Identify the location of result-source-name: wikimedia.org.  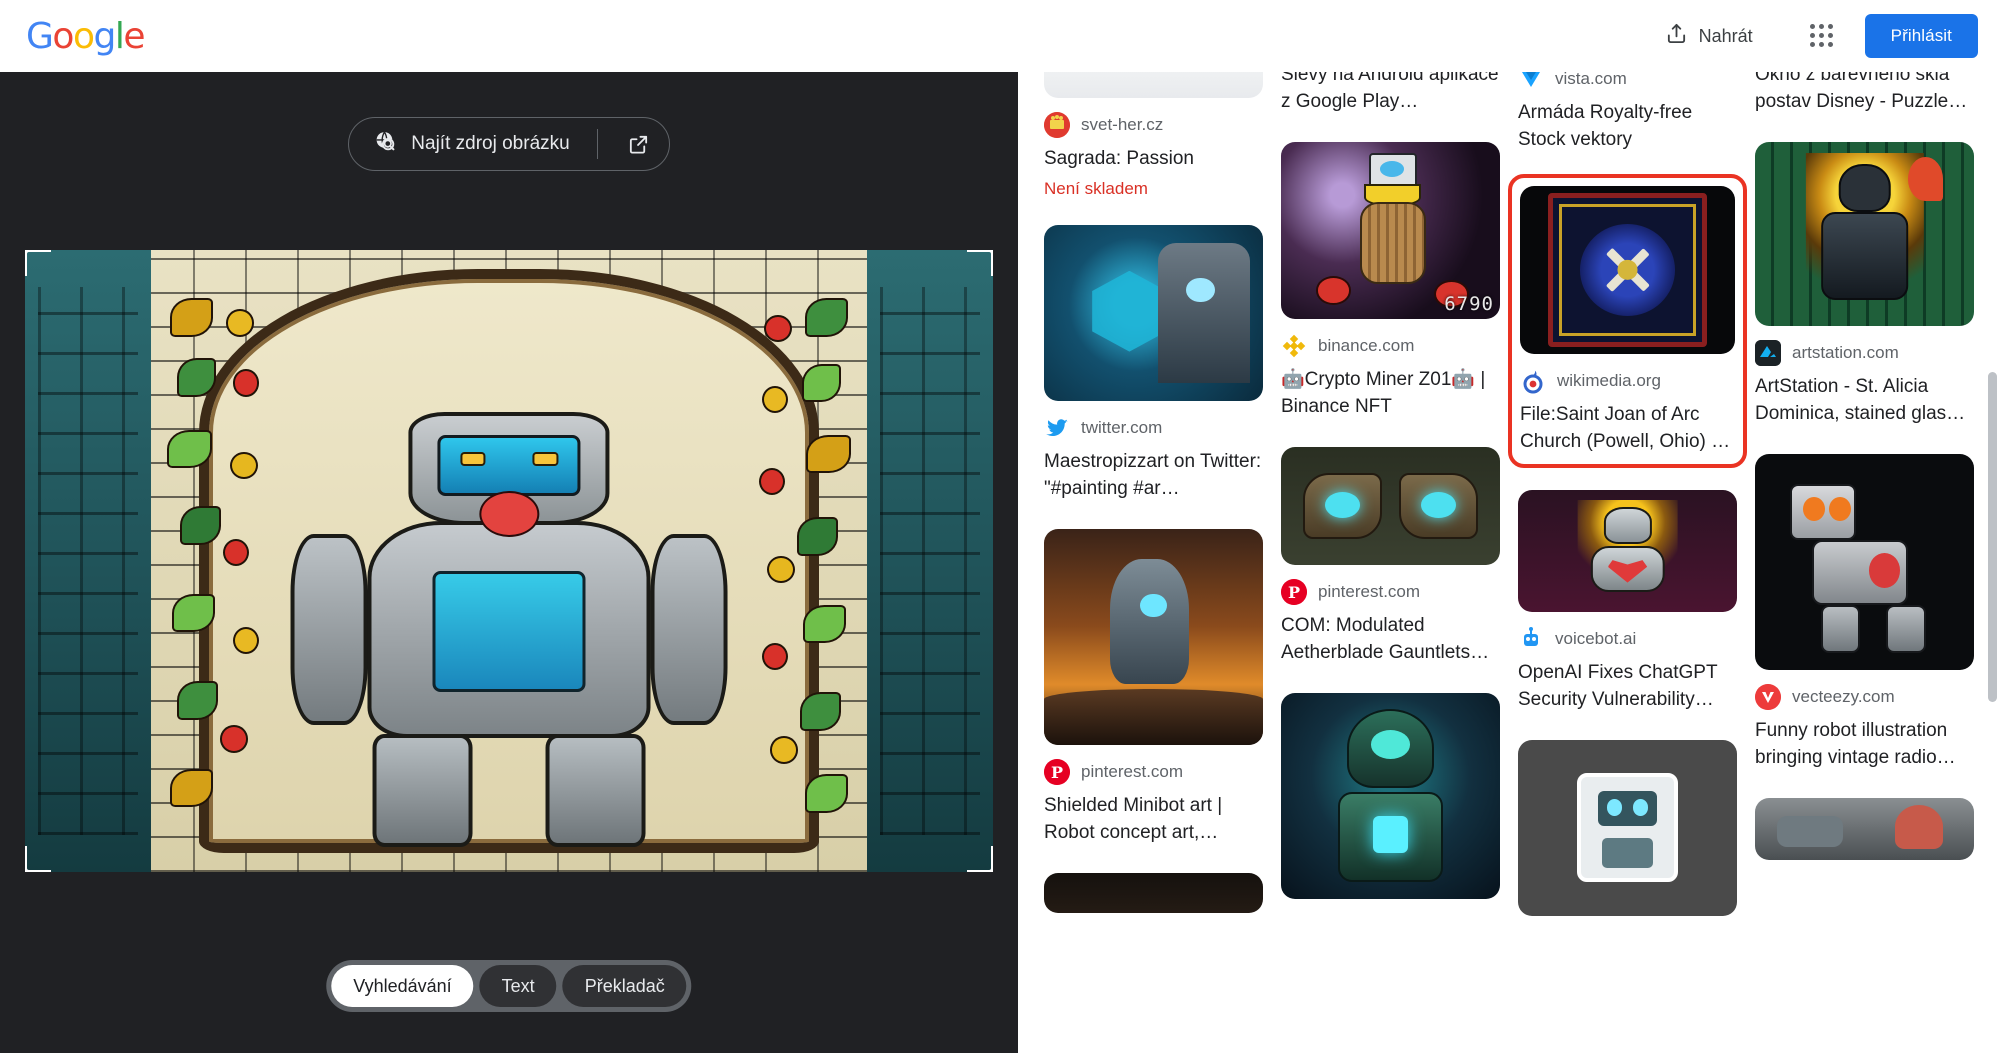
(1609, 380).